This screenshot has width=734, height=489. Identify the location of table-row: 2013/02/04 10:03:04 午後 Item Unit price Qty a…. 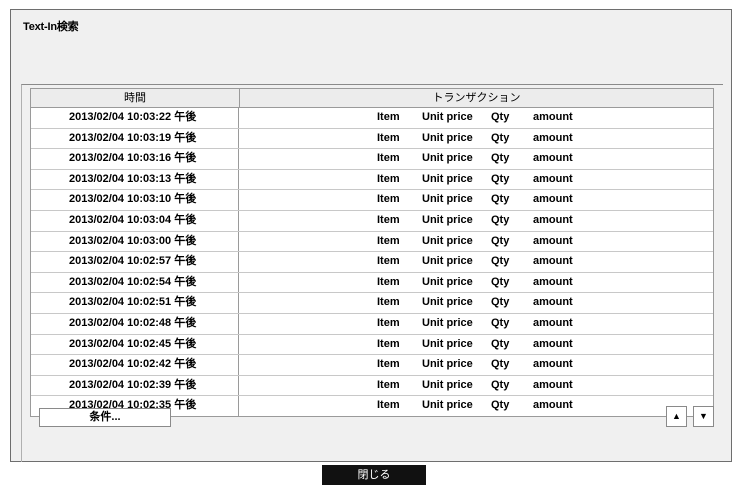
(372, 221).